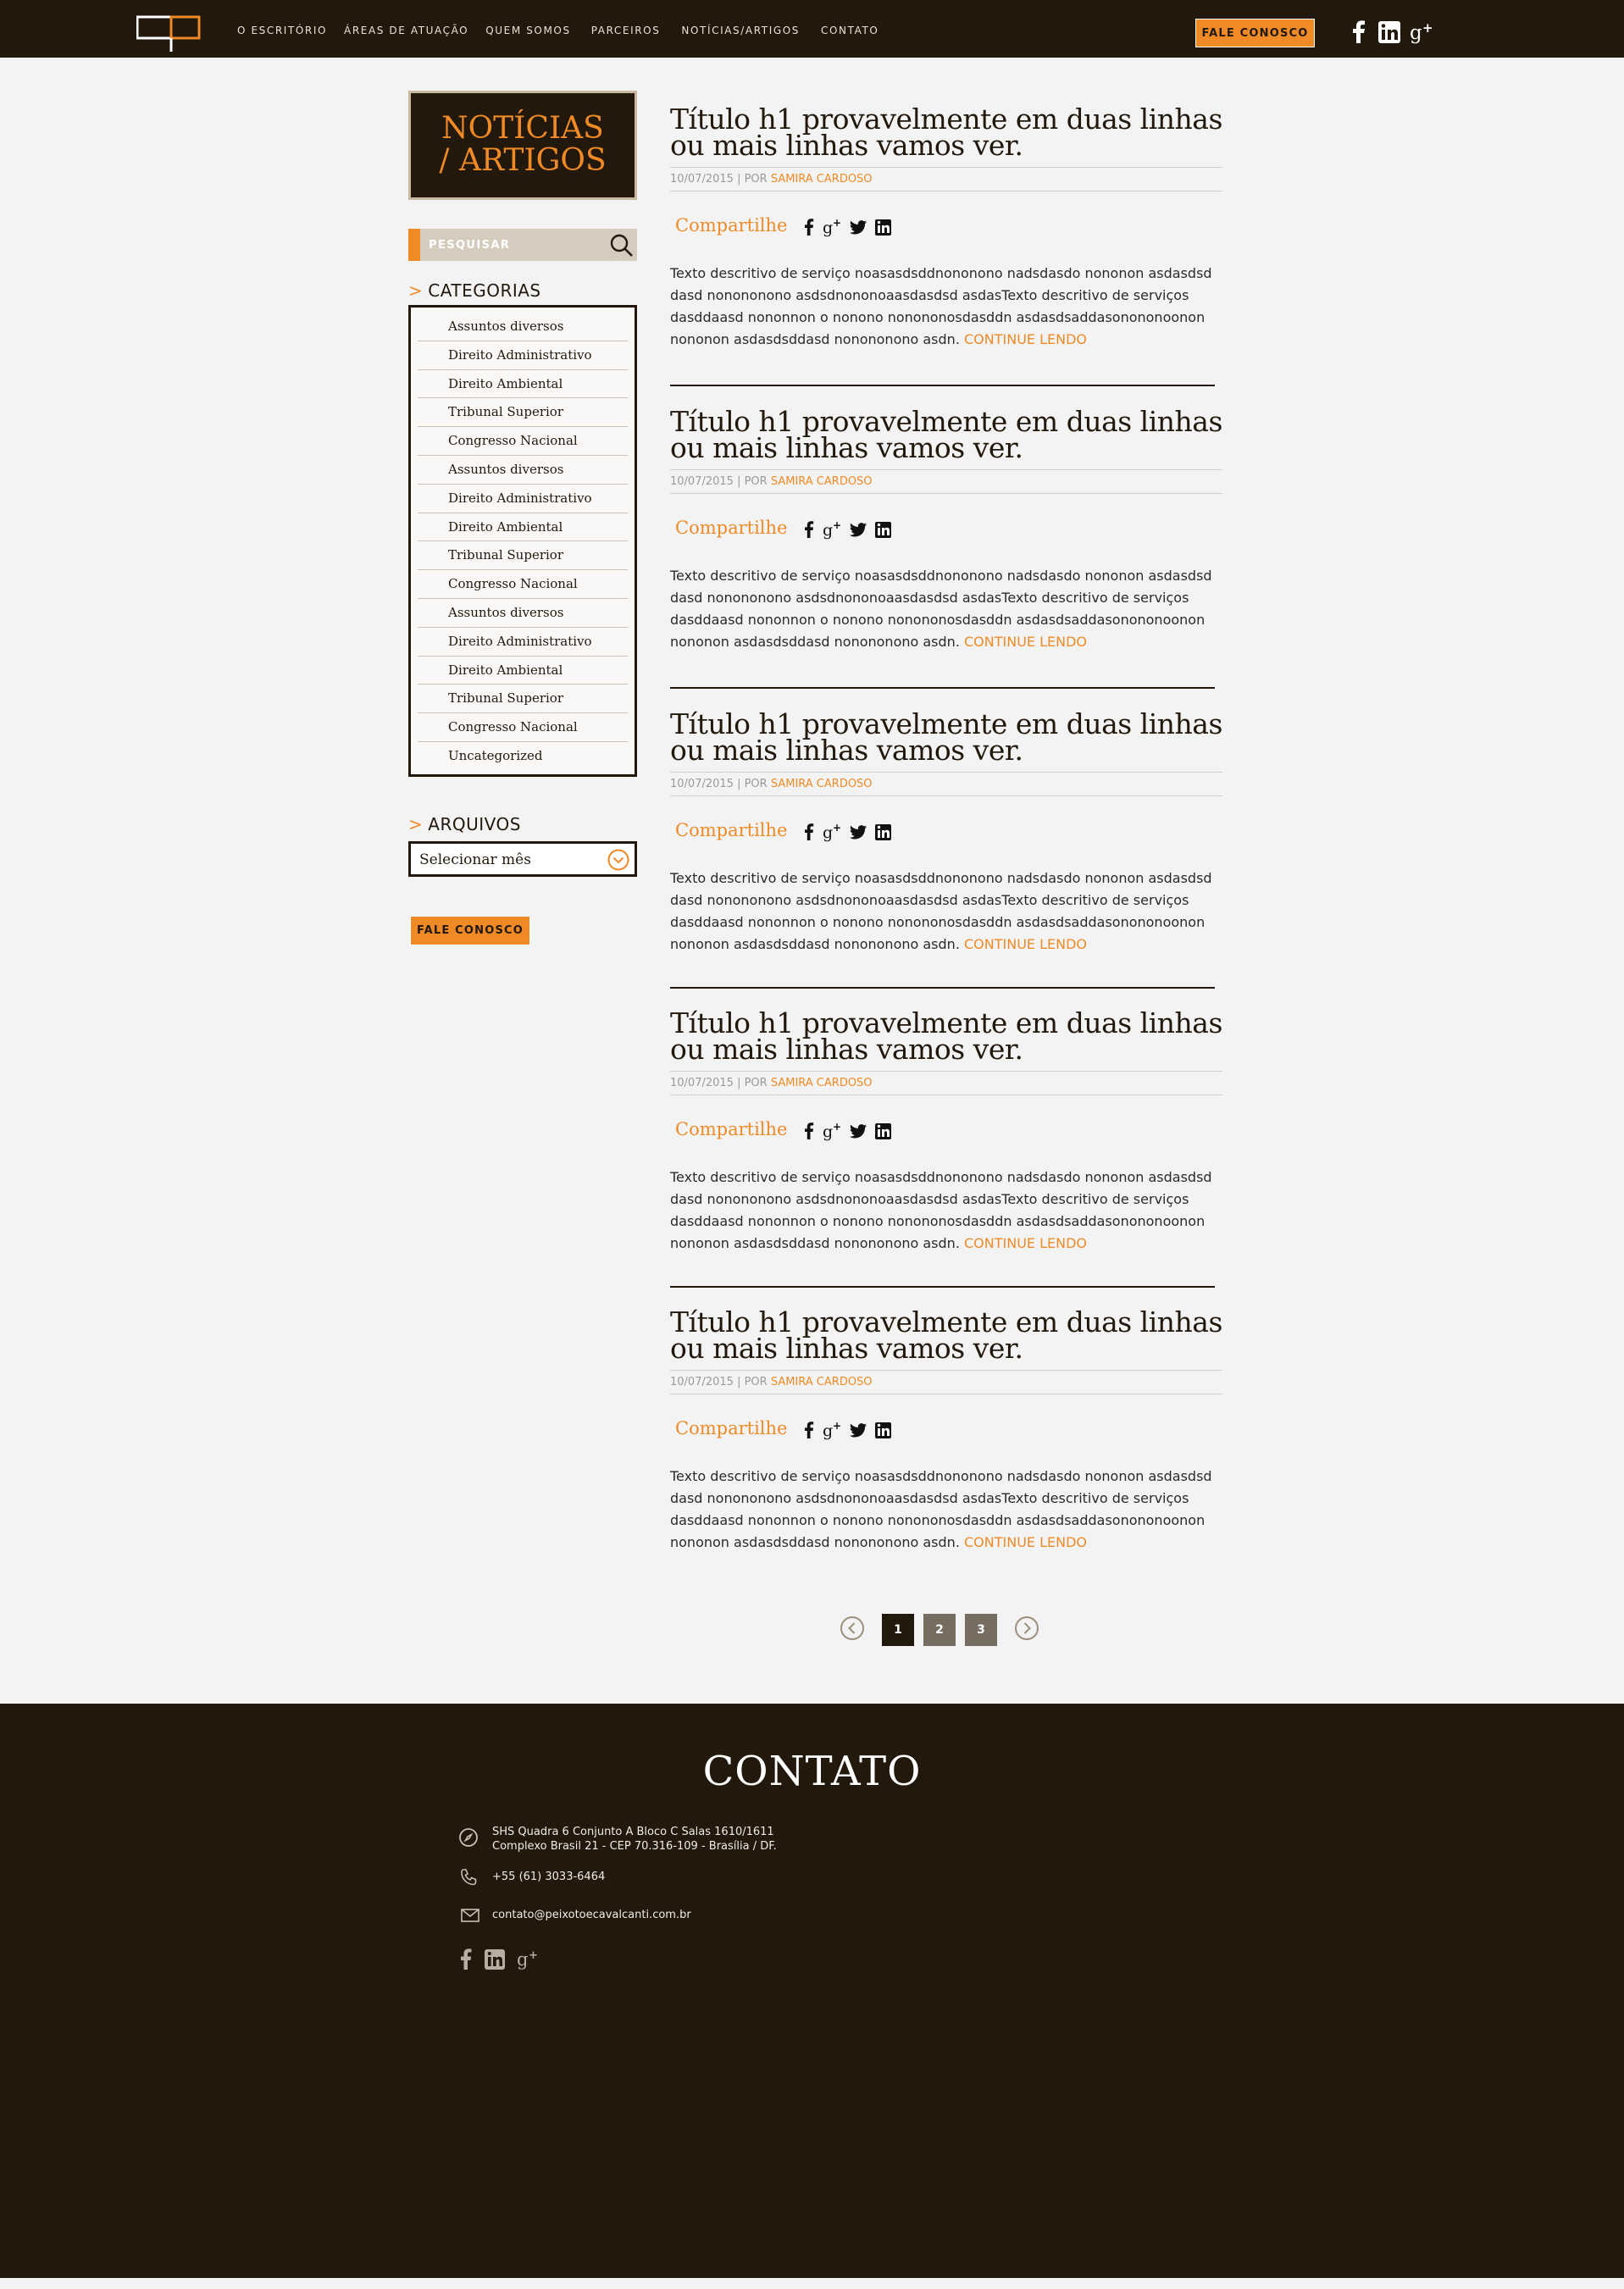  I want to click on page-button: 2, so click(940, 1630).